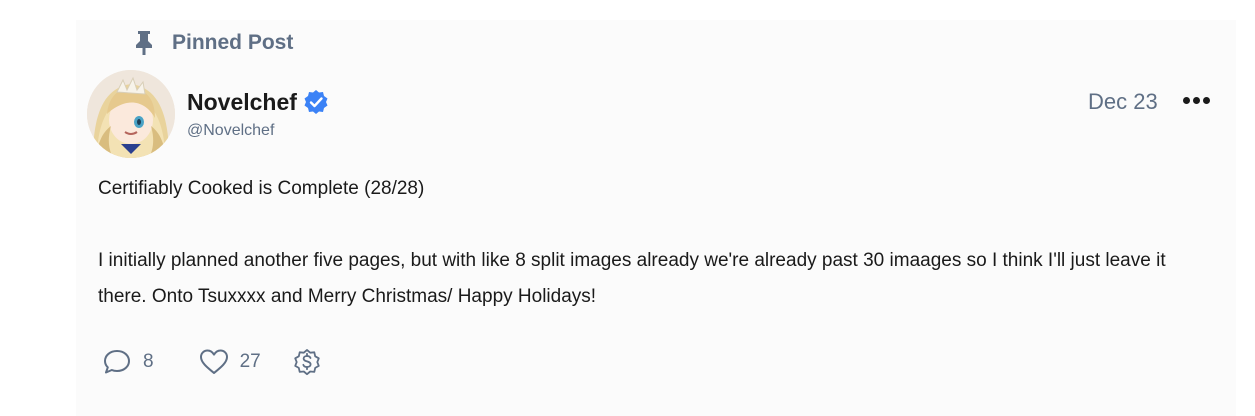  I want to click on dollar-badge-icon, so click(307, 362).